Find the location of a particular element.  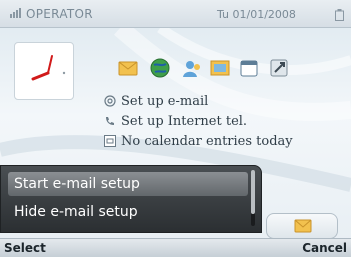

tools-icon is located at coordinates (279, 68).